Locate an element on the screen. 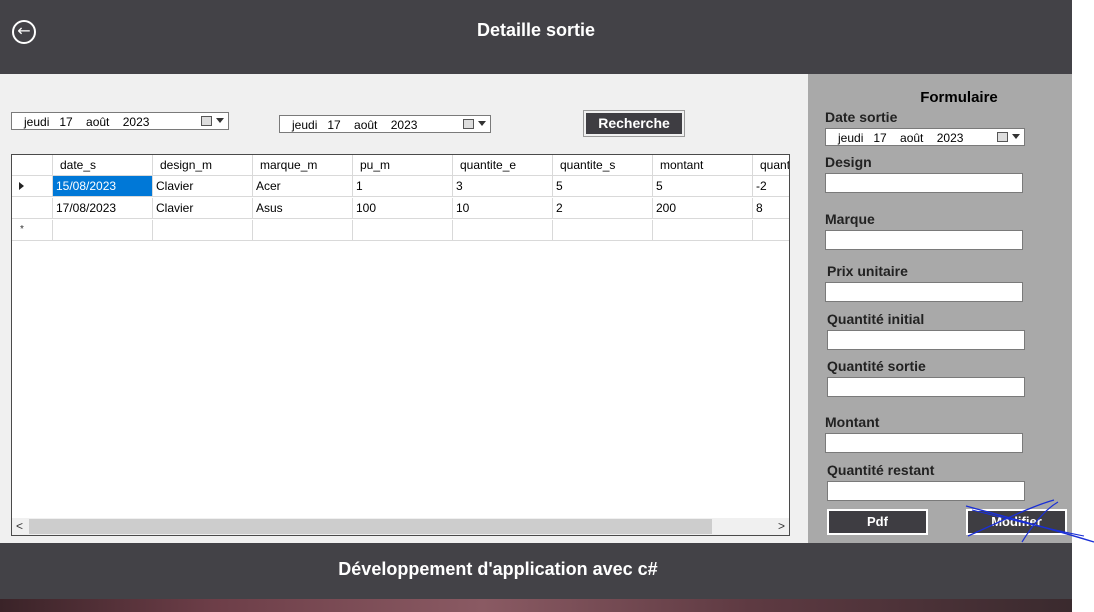  table-cell: 17/08/2023 is located at coordinates (103, 208).